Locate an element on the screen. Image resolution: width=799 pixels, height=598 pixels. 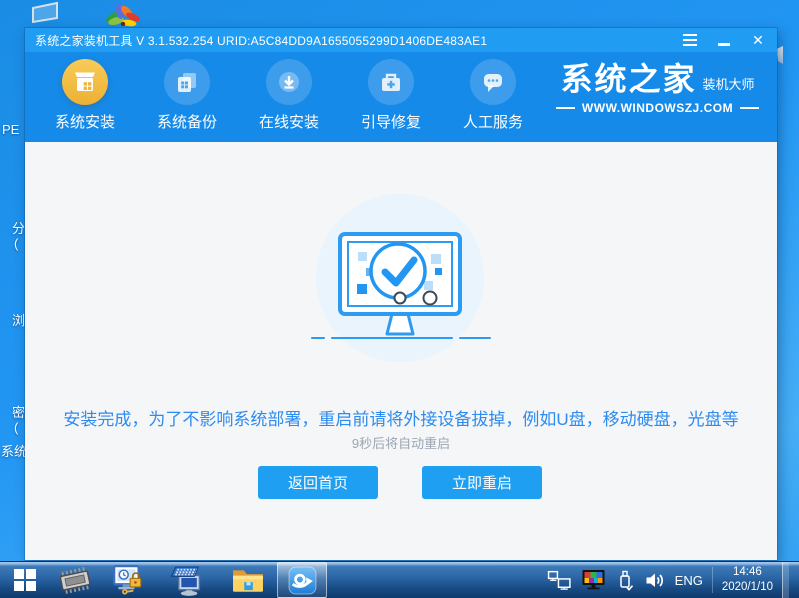
nav-label: 系统备份 is located at coordinates (186, 122).